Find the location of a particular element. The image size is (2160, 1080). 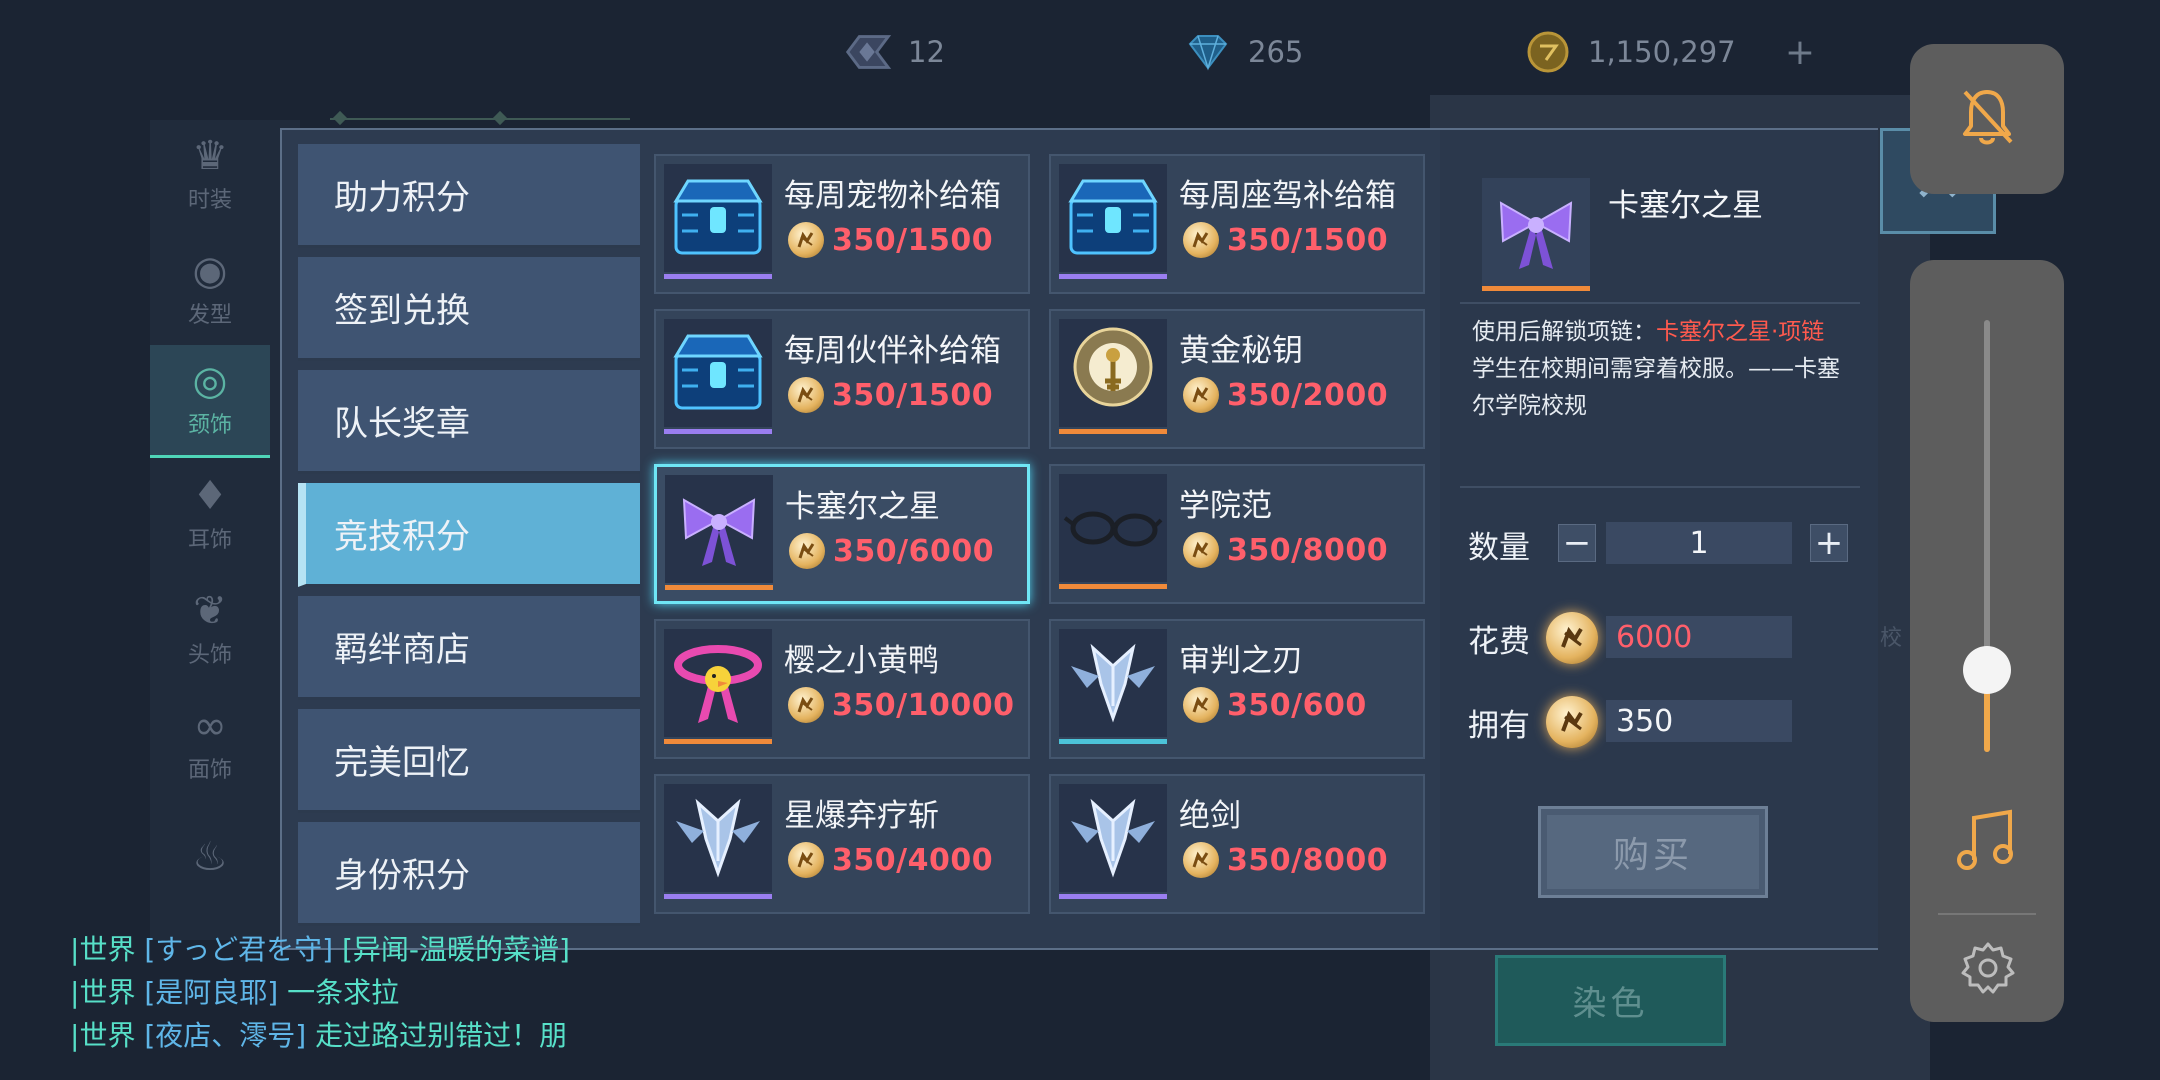

rail-facewear: ∞ 面饰 is located at coordinates (210, 745).